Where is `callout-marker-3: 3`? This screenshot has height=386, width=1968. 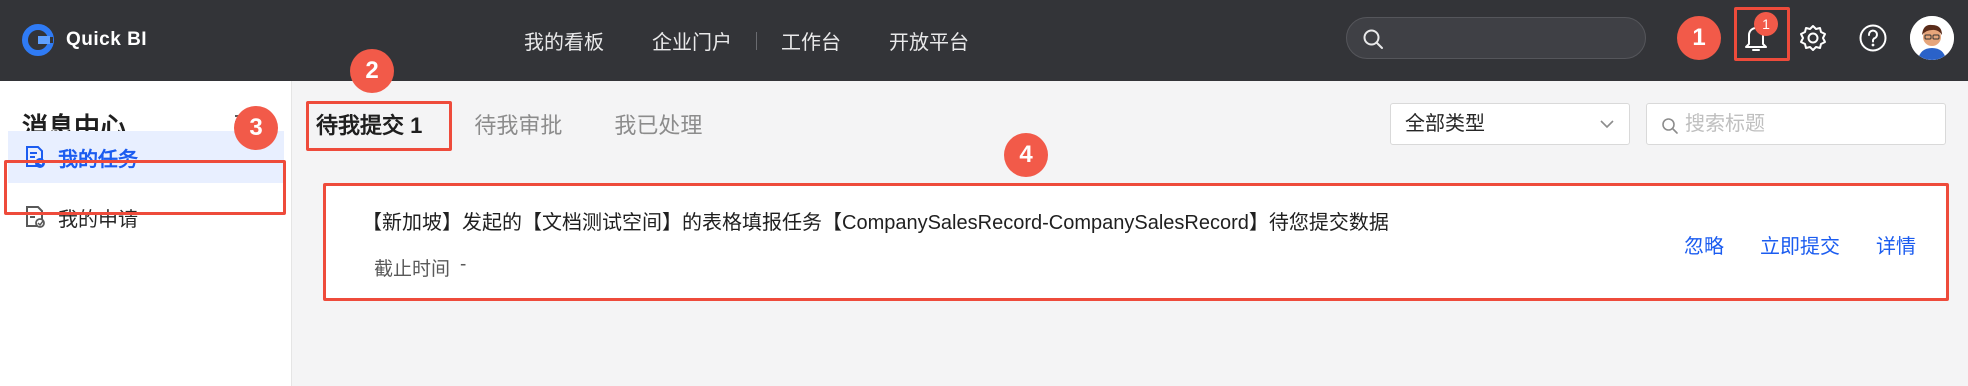 callout-marker-3: 3 is located at coordinates (256, 128).